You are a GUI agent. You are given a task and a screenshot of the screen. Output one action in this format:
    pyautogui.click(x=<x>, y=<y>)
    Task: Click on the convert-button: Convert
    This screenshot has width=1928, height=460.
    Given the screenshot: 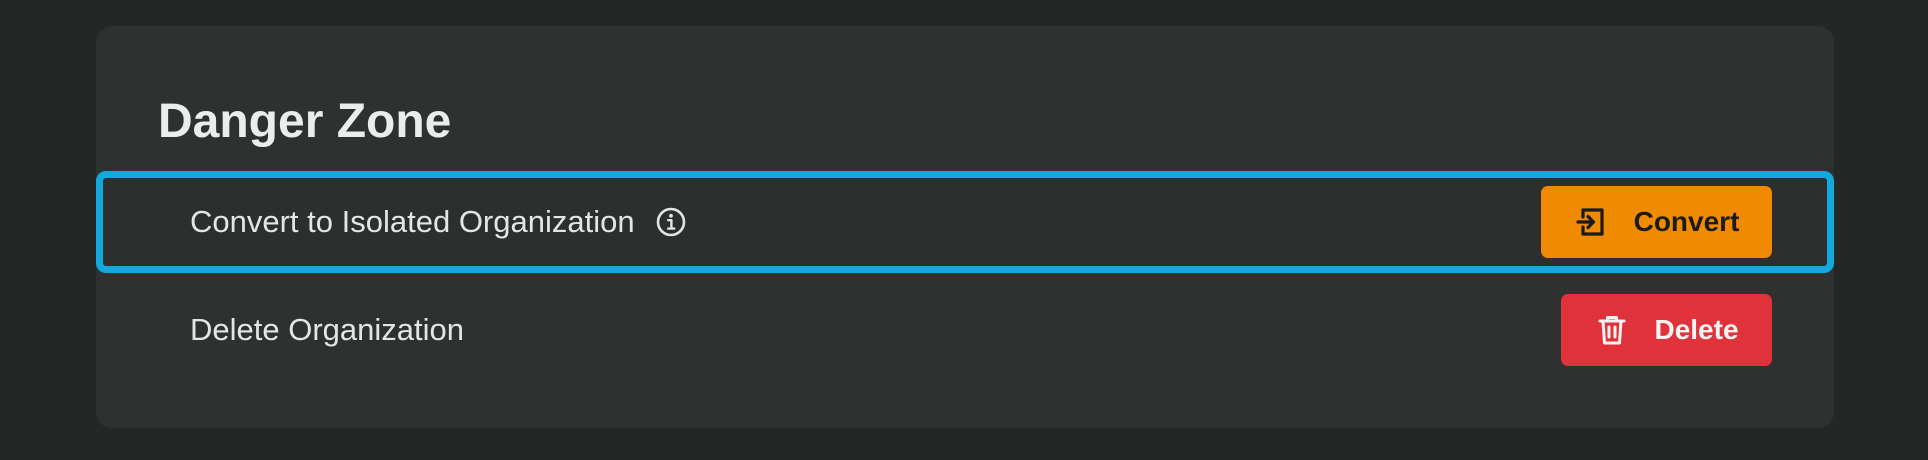 What is the action you would take?
    pyautogui.click(x=1656, y=222)
    